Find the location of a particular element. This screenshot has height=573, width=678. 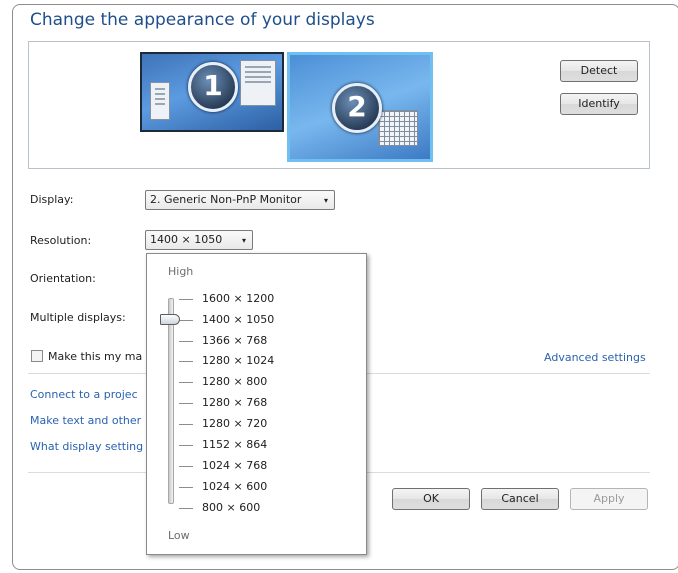

monitor-1-thumbnail: 1 is located at coordinates (212, 92).